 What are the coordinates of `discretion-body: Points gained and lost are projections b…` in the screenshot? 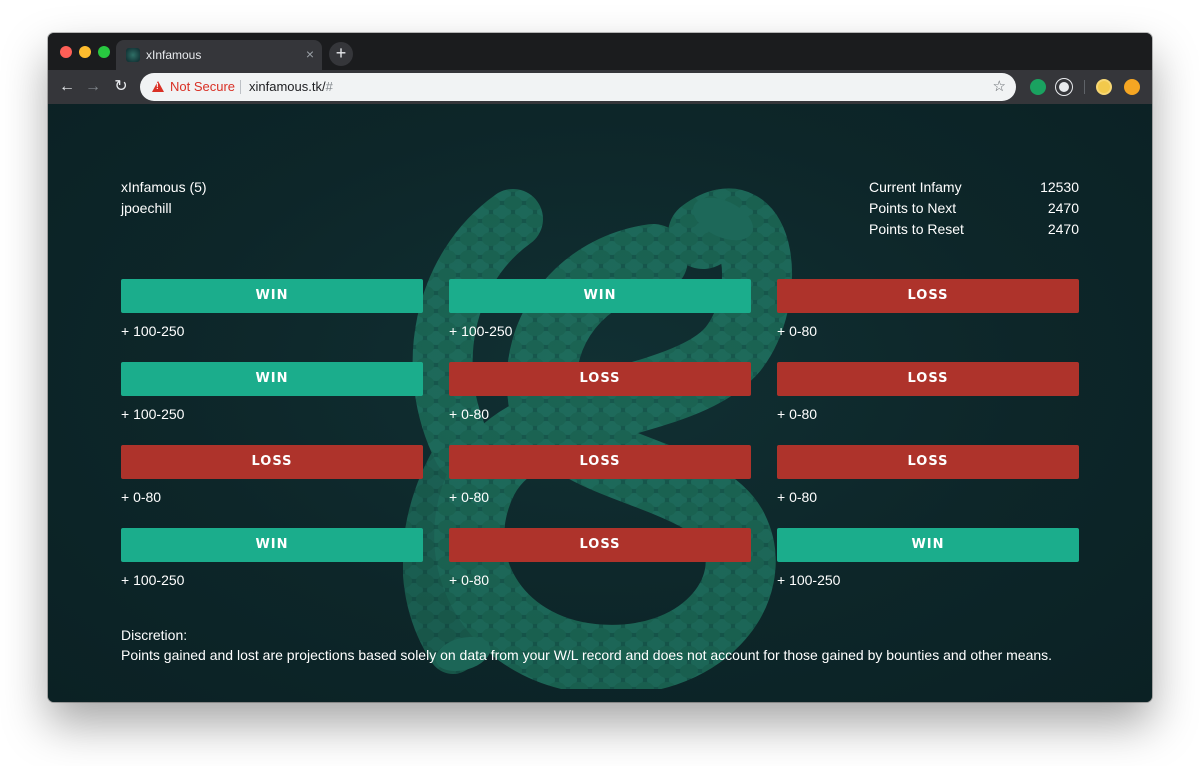 It's located at (587, 655).